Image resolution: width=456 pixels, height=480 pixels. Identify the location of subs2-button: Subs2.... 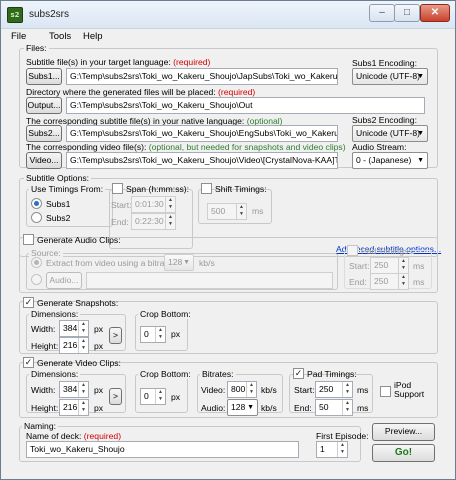
(44, 133).